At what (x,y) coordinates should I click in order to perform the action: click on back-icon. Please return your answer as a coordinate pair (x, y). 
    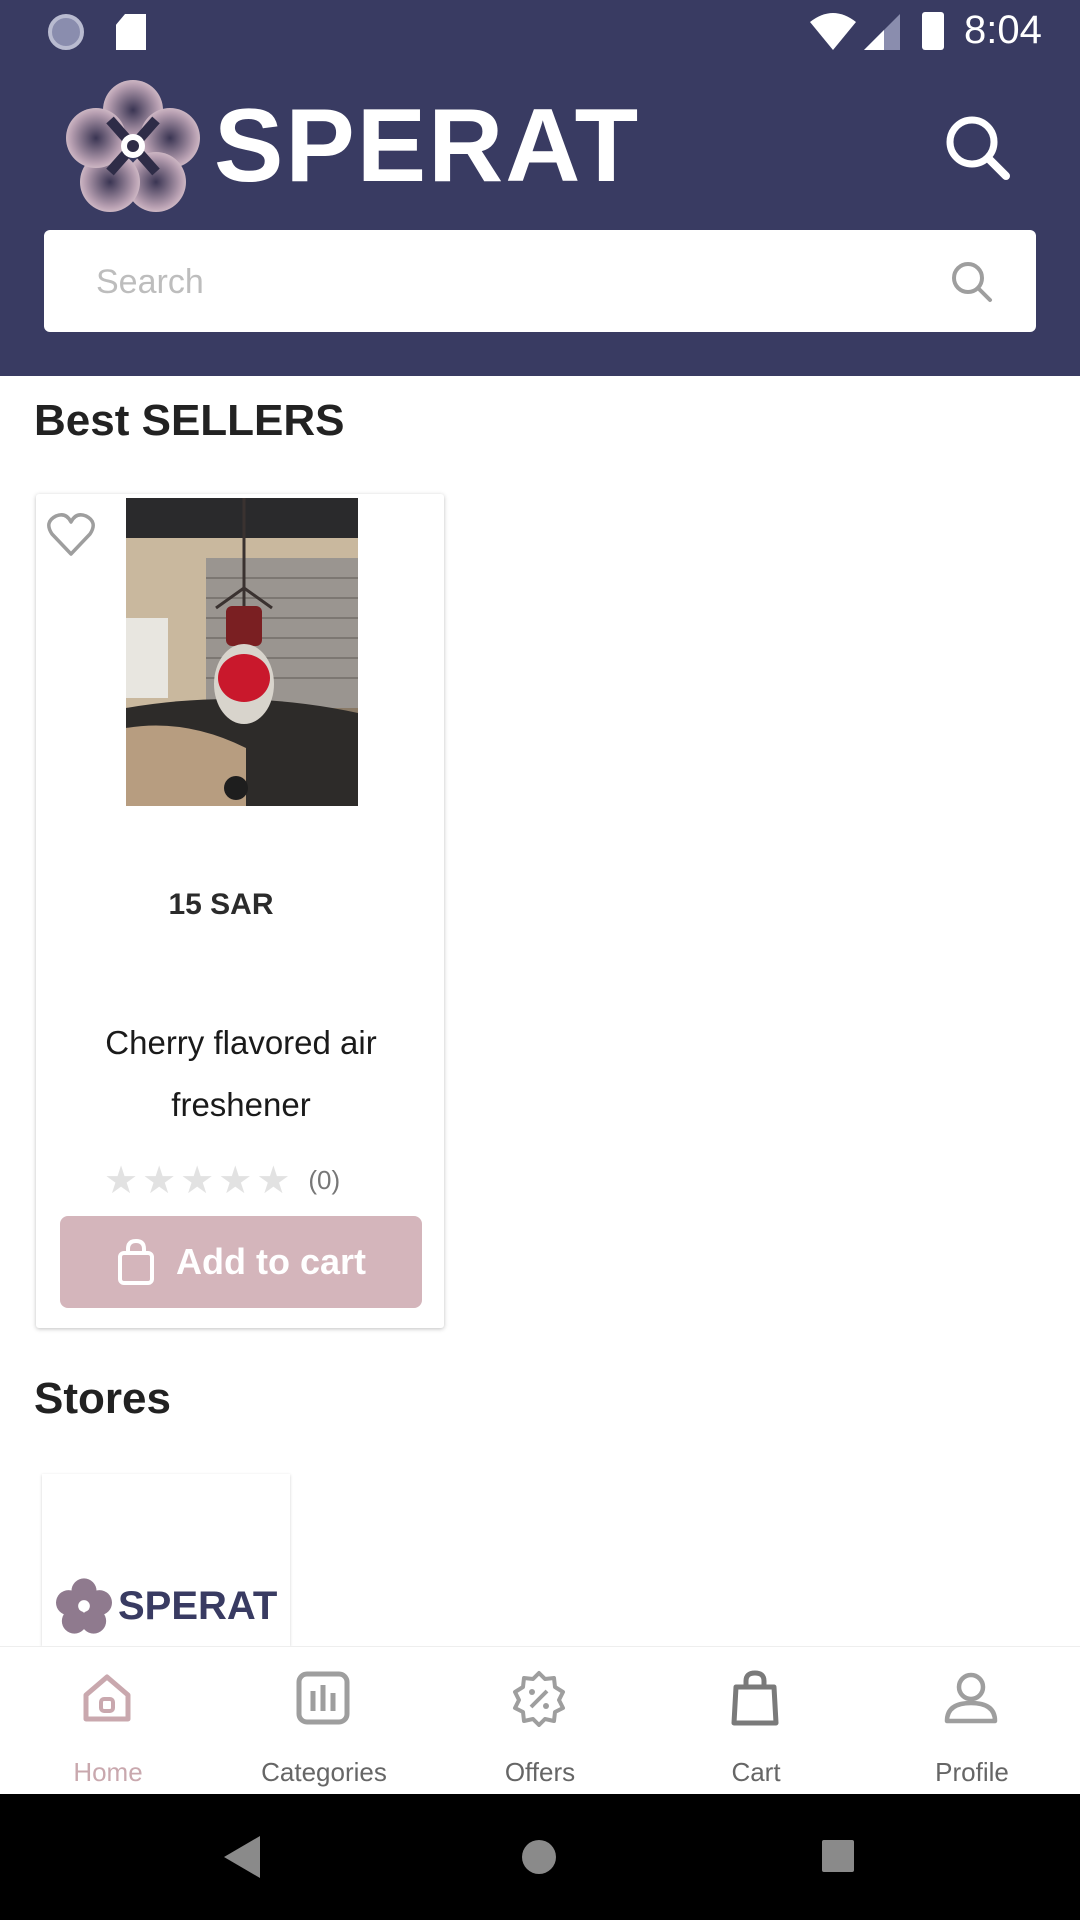
    Looking at the image, I should click on (242, 1857).